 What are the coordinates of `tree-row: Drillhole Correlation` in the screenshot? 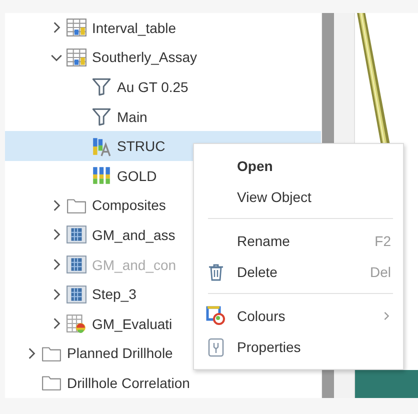 It's located at (163, 383).